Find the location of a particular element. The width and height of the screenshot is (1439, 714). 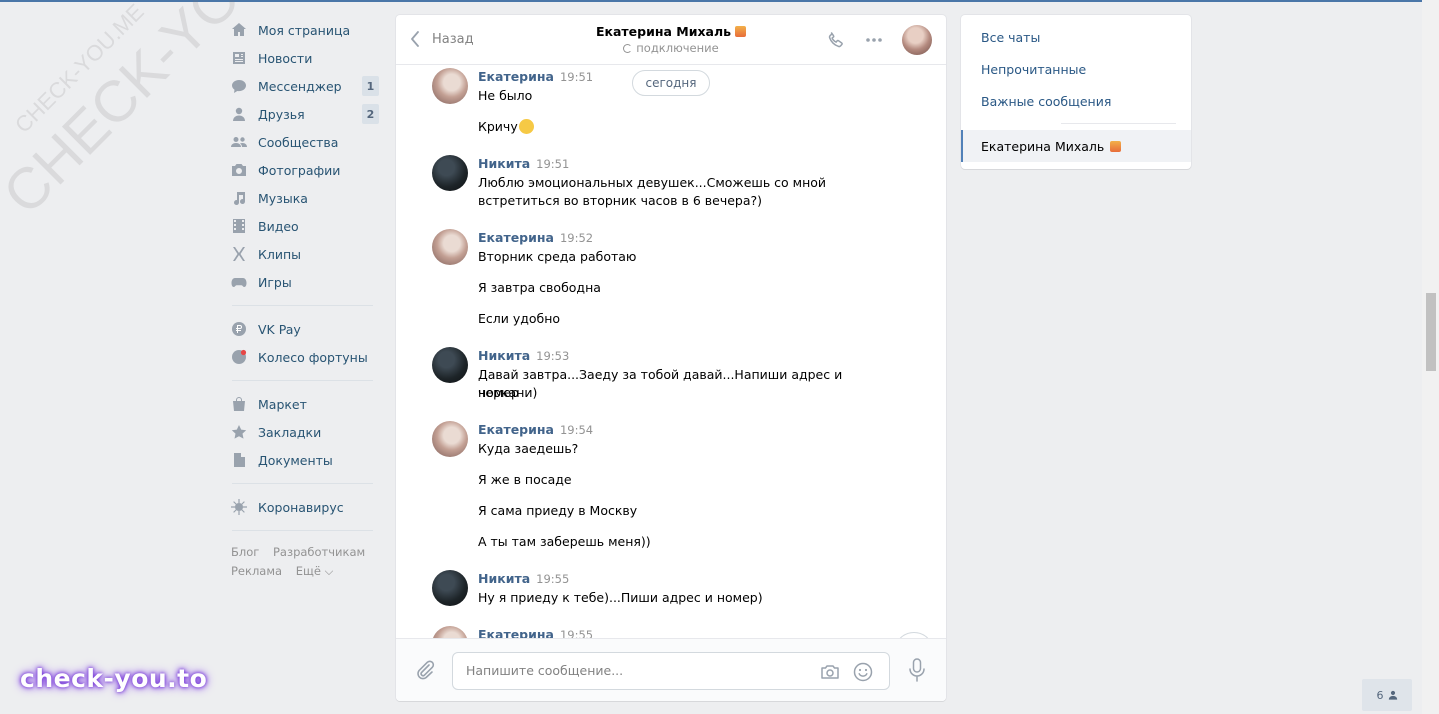

message-author: Екатерина 19:54 is located at coordinates (535, 429).